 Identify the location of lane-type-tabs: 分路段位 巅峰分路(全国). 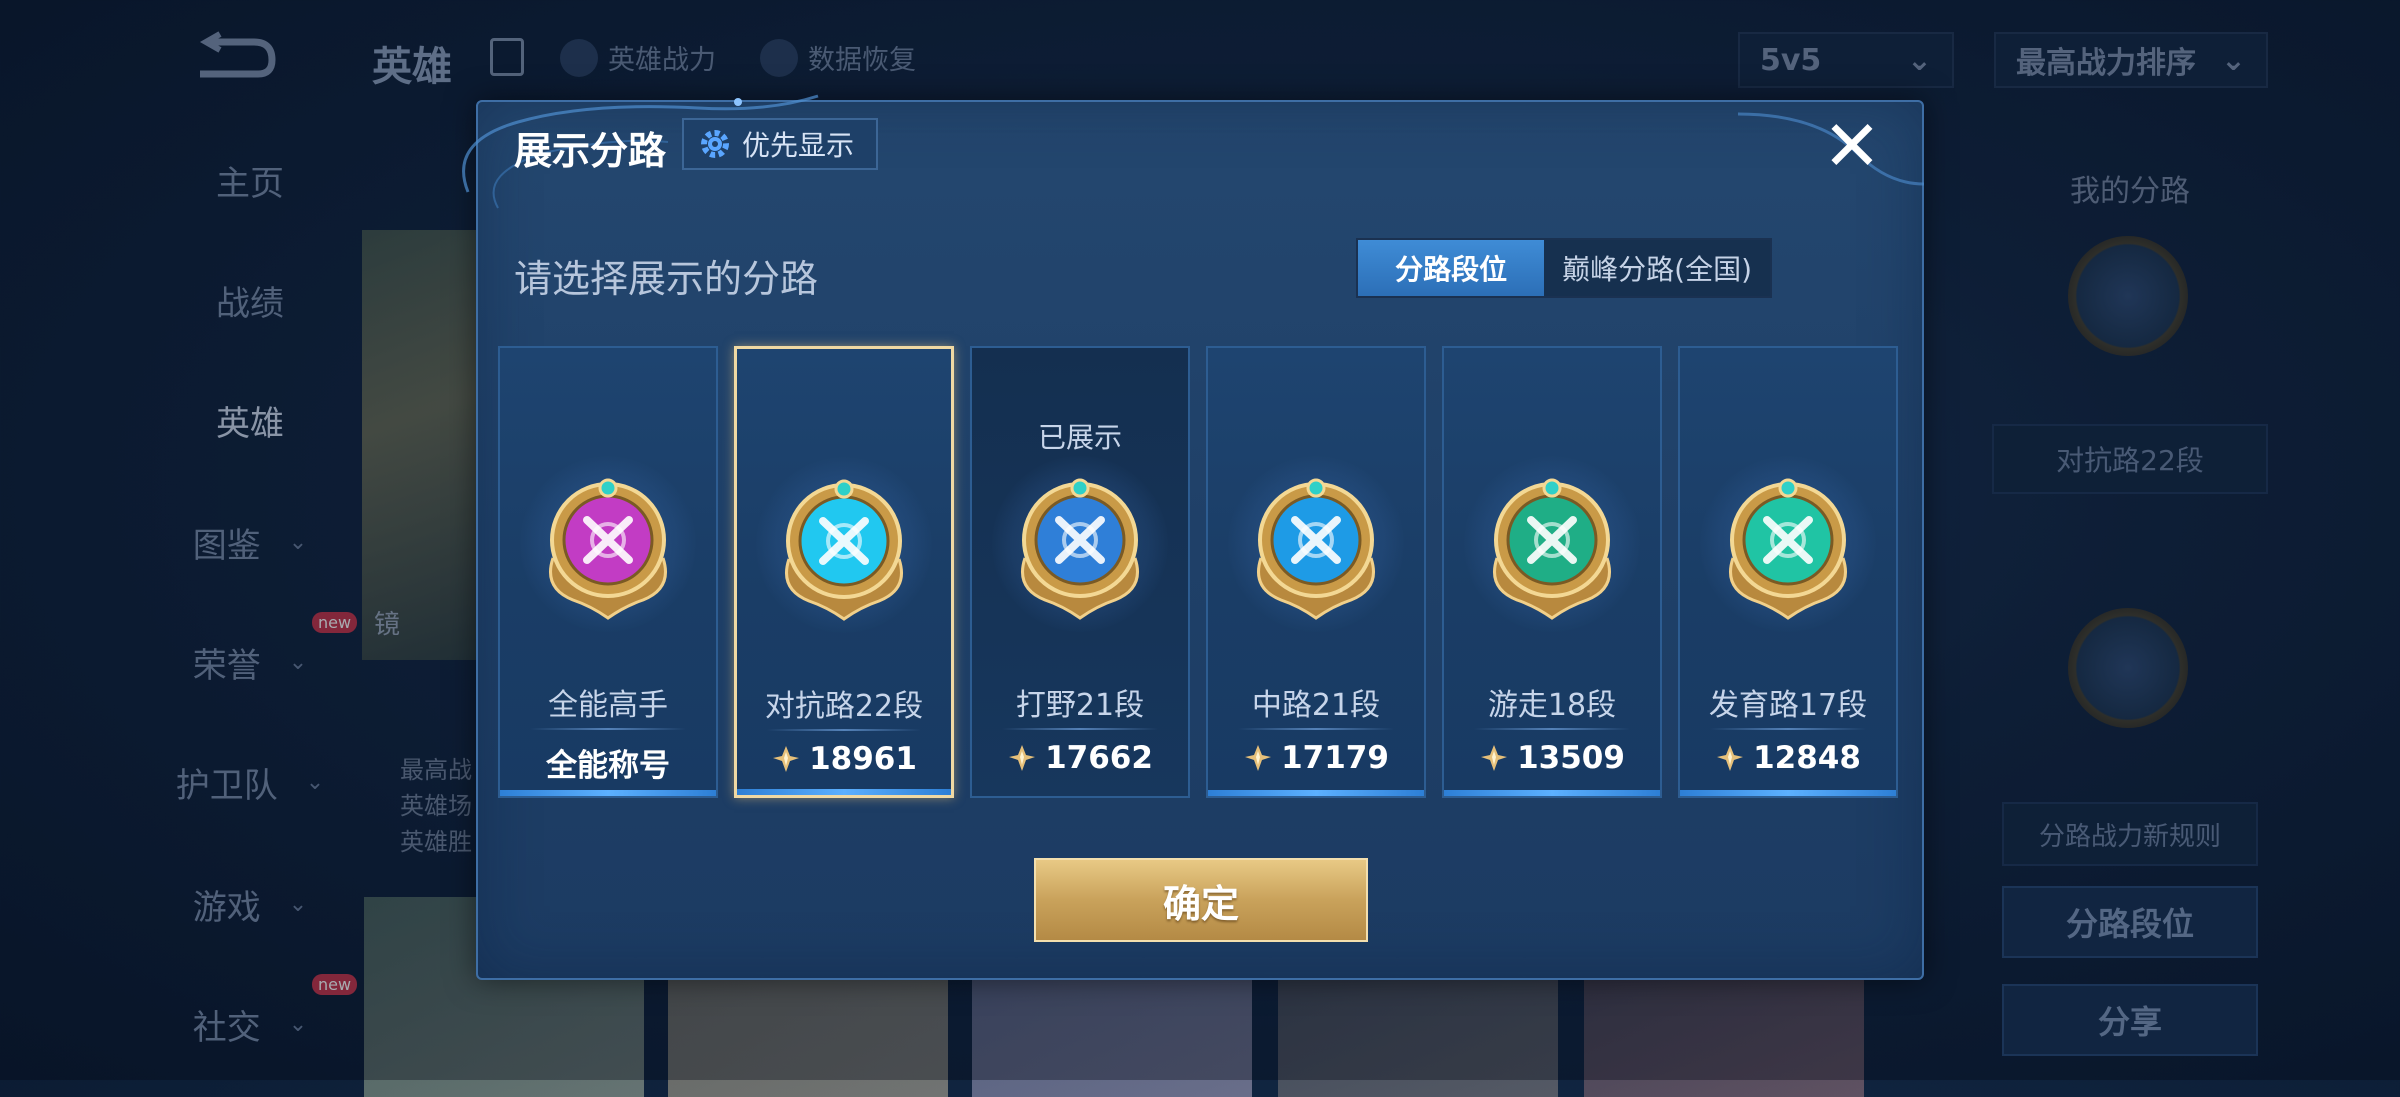
(1564, 268).